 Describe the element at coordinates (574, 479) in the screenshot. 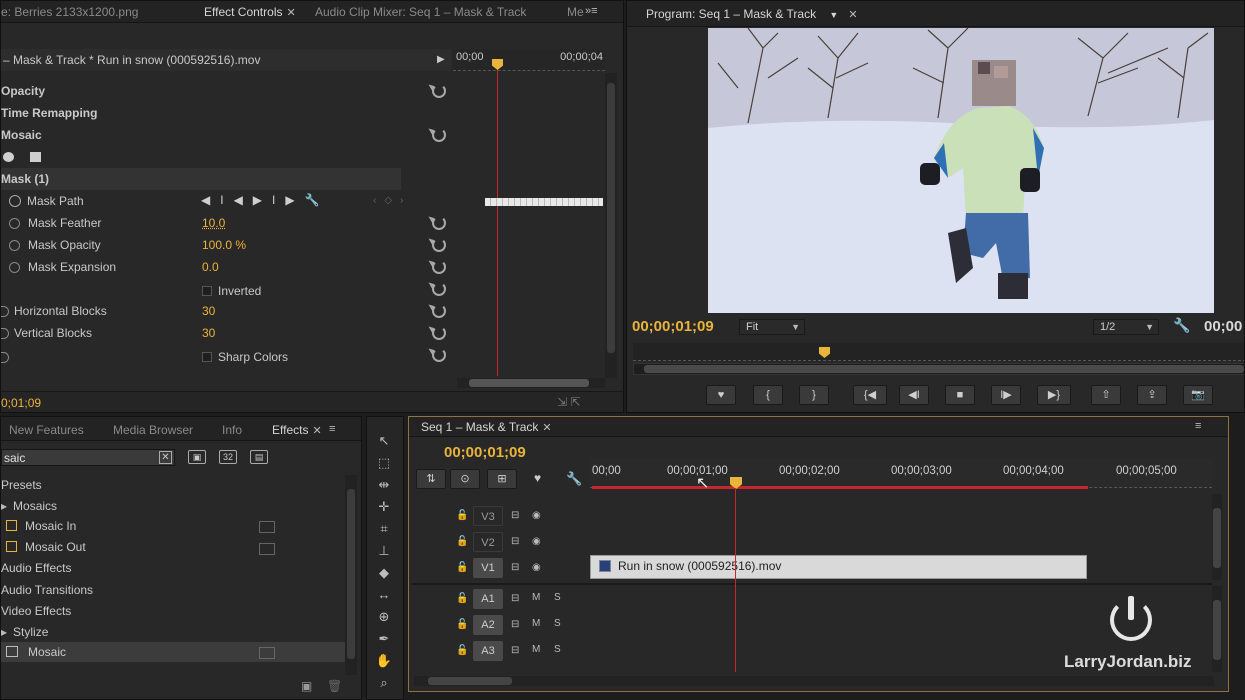

I see `wrench-icon: 🔧` at that location.